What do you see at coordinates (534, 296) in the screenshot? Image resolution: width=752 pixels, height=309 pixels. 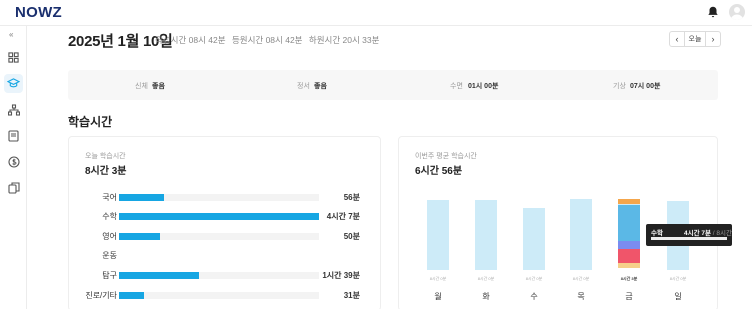 I see `day-label: 수` at bounding box center [534, 296].